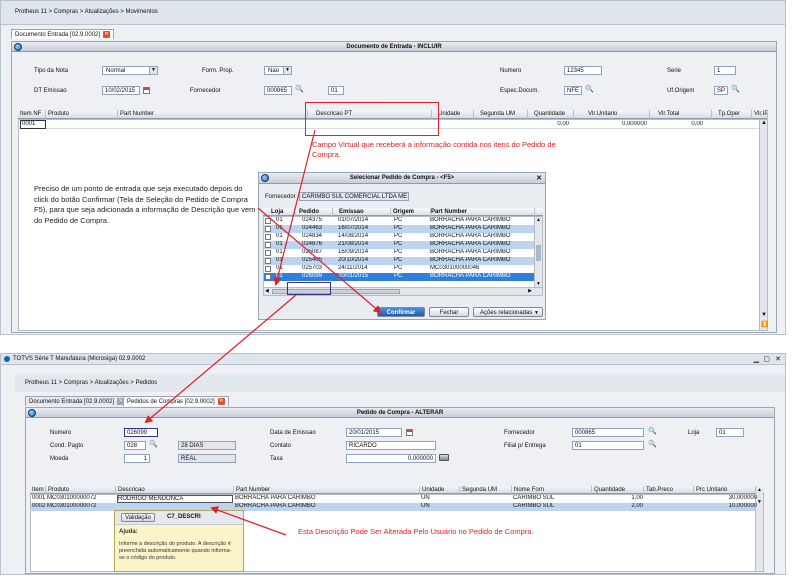 The image size is (800, 583). What do you see at coordinates (278, 90) in the screenshot?
I see `fornecedor-field: 000865` at bounding box center [278, 90].